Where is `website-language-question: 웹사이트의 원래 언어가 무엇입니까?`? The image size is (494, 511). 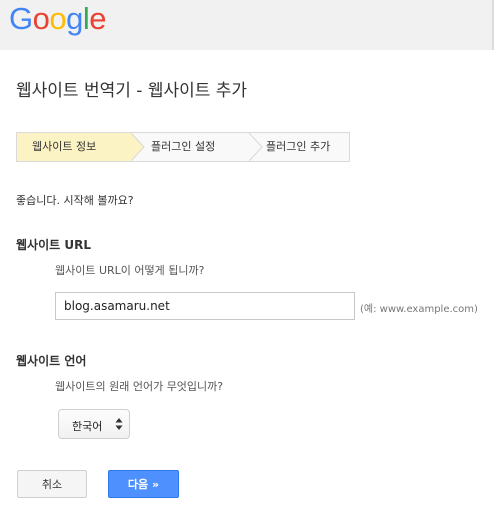 website-language-question: 웹사이트의 원래 언어가 무엇입니까? is located at coordinates (139, 386).